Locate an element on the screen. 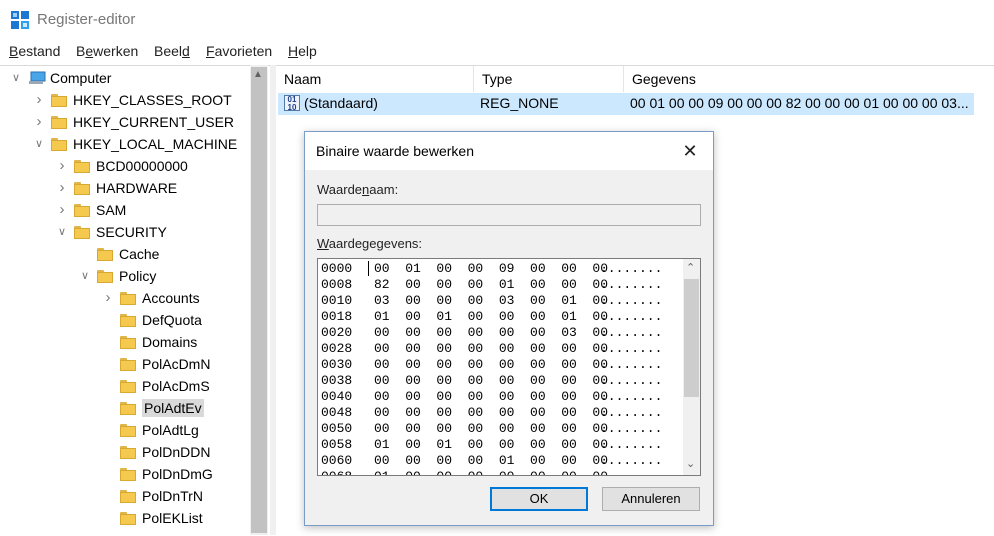 The width and height of the screenshot is (994, 536). menu-bestand: Bestand is located at coordinates (34, 51).